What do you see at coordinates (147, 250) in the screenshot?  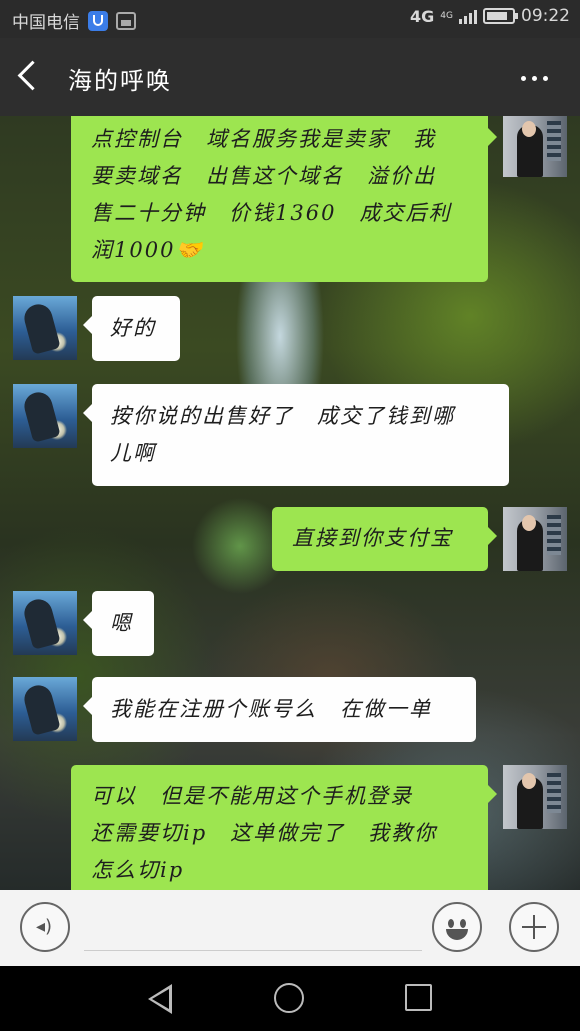 I see `message-text-line: 润1000🤝` at bounding box center [147, 250].